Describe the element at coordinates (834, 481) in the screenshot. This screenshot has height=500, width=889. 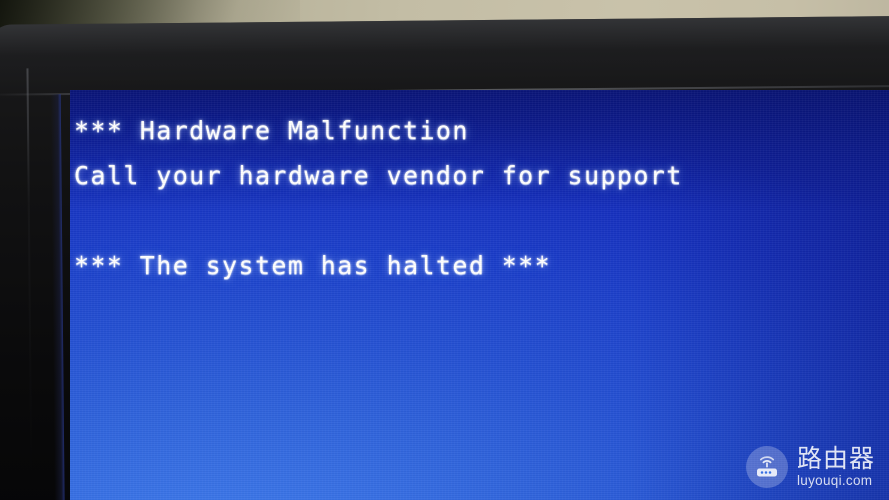
I see `watermark-url: luyouqi.com` at that location.